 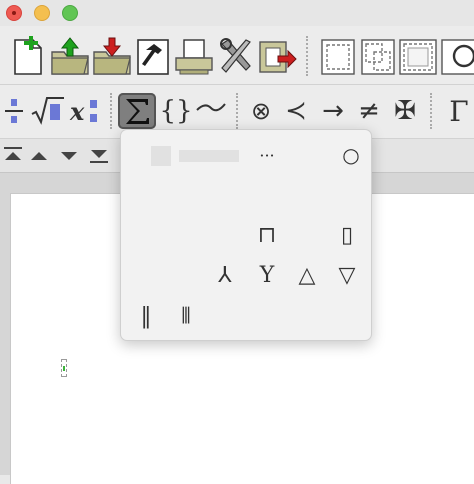 I want to click on symbol-square: ▯, so click(x=347, y=235).